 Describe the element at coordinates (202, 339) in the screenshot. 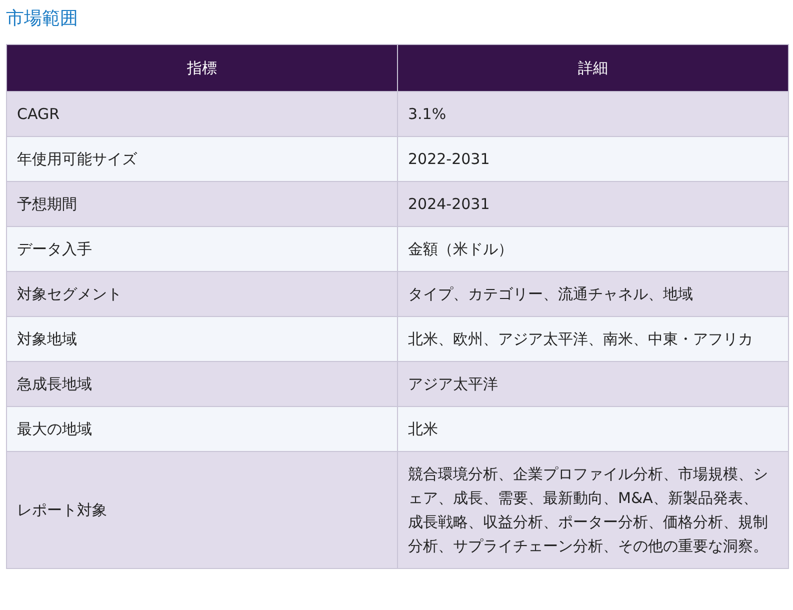

I see `table-cell: 対象地域` at that location.